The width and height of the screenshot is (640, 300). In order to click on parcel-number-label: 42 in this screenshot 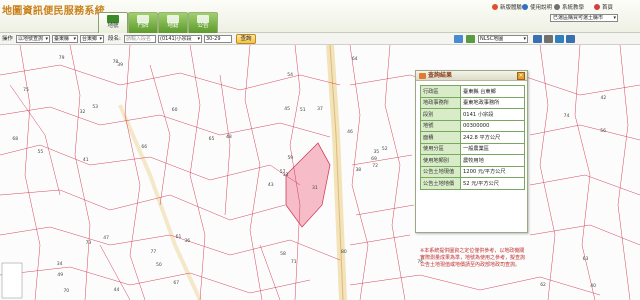, I will do `click(603, 99)`.